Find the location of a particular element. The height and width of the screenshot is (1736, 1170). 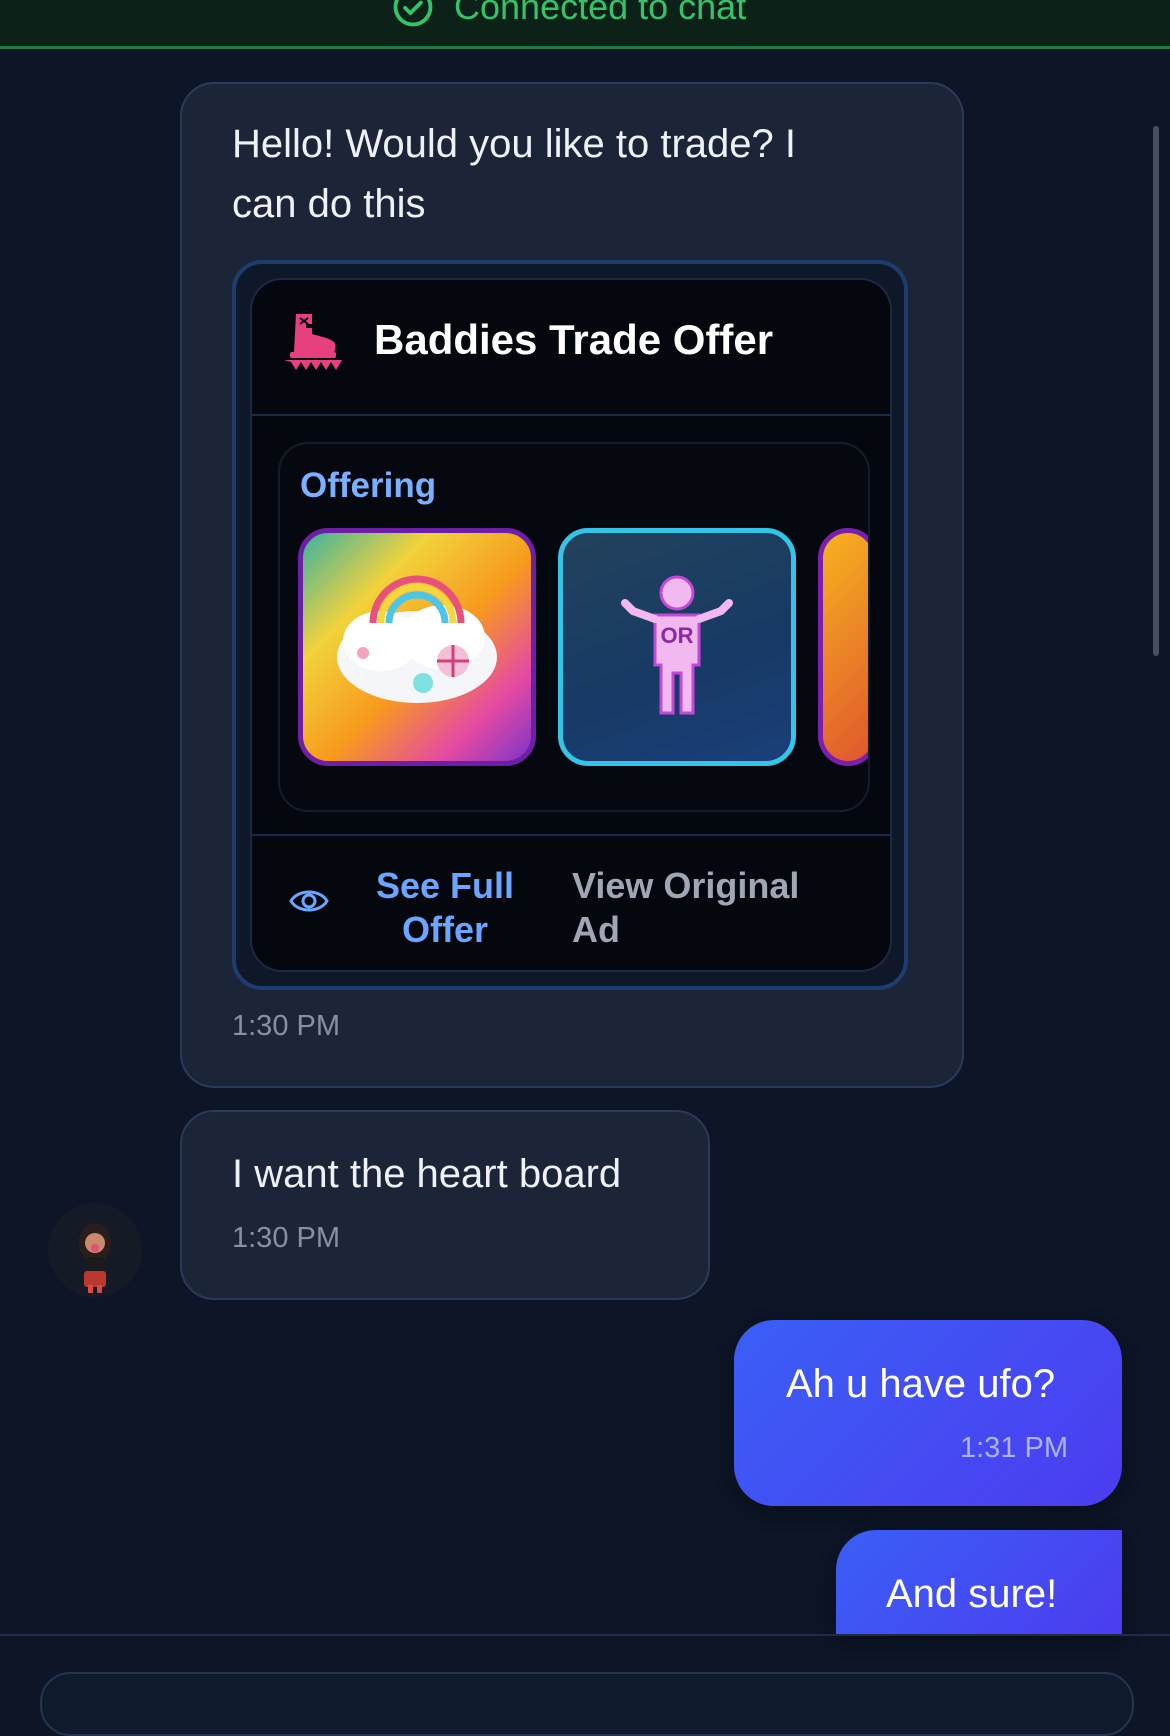

message-text: Ah u have ufo? is located at coordinates (921, 1384).